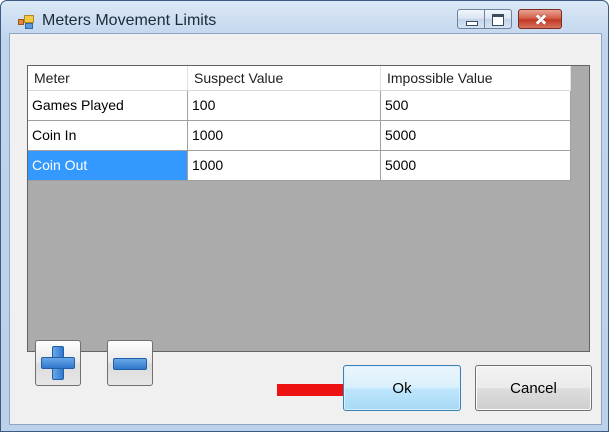  Describe the element at coordinates (108, 78) in the screenshot. I see `column-header-meter: Meter` at that location.